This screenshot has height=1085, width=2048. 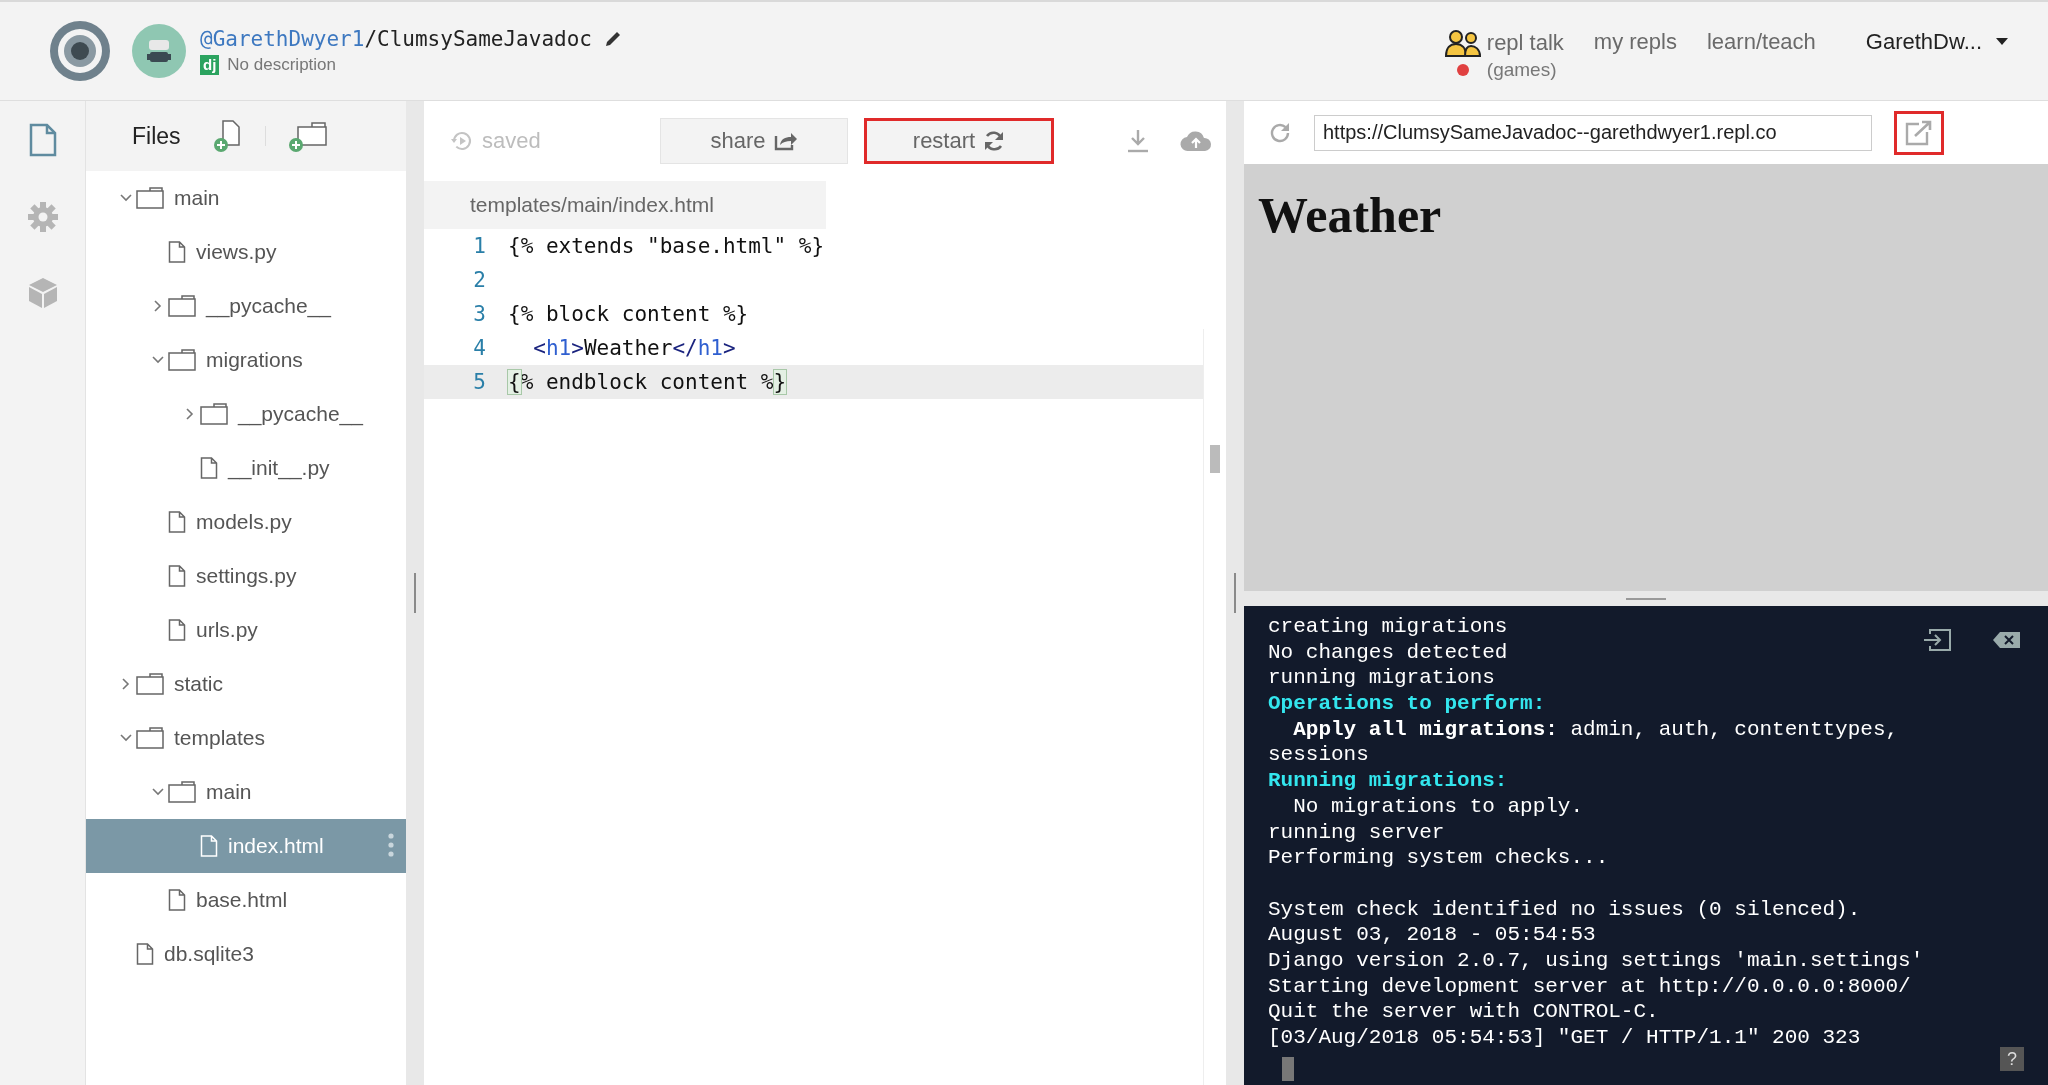 What do you see at coordinates (246, 252) in the screenshot?
I see `tree-item: views.py` at bounding box center [246, 252].